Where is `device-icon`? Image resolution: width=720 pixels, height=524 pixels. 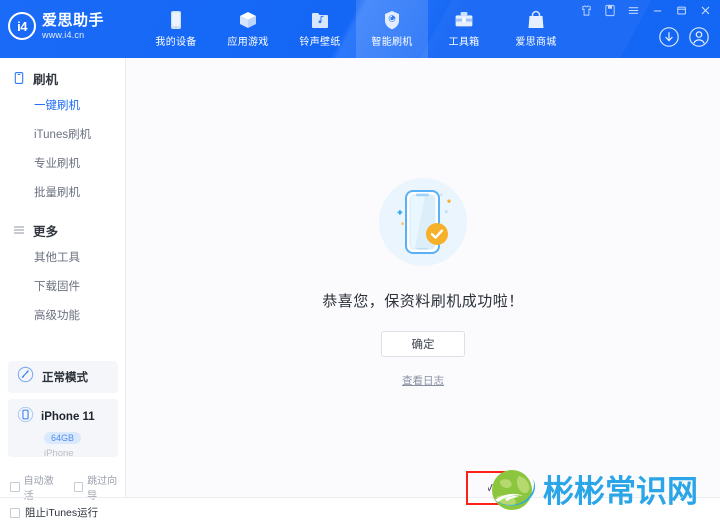 device-icon is located at coordinates (25, 417).